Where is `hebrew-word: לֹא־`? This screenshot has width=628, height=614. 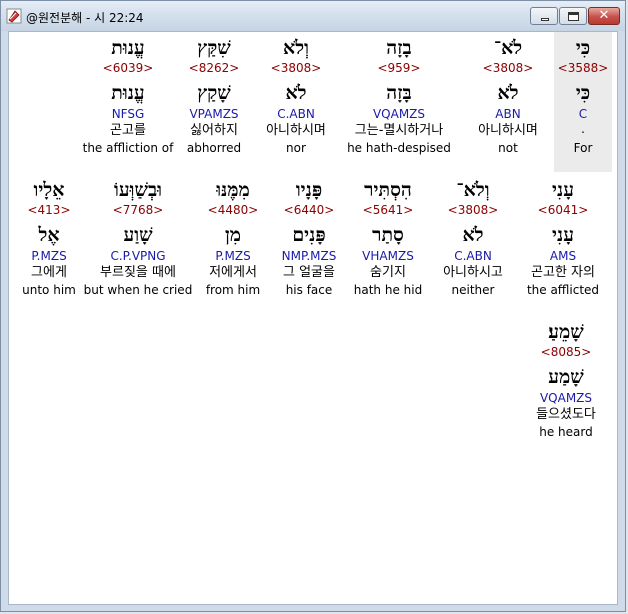 hebrew-word: לֹא־ is located at coordinates (508, 48).